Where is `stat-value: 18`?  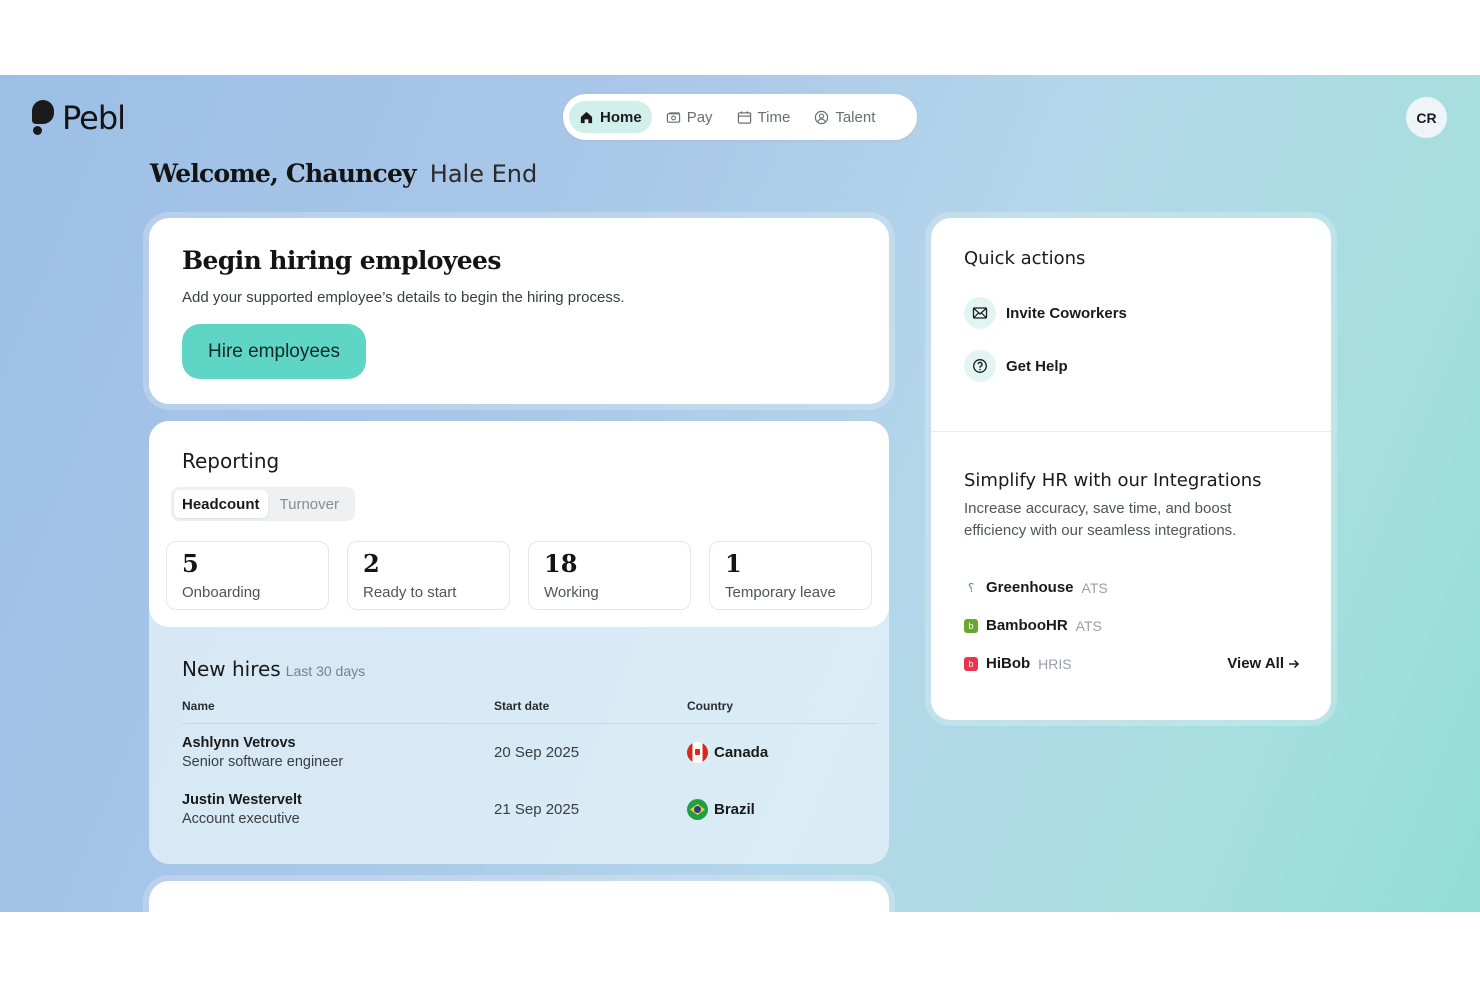
stat-value: 18 is located at coordinates (561, 563).